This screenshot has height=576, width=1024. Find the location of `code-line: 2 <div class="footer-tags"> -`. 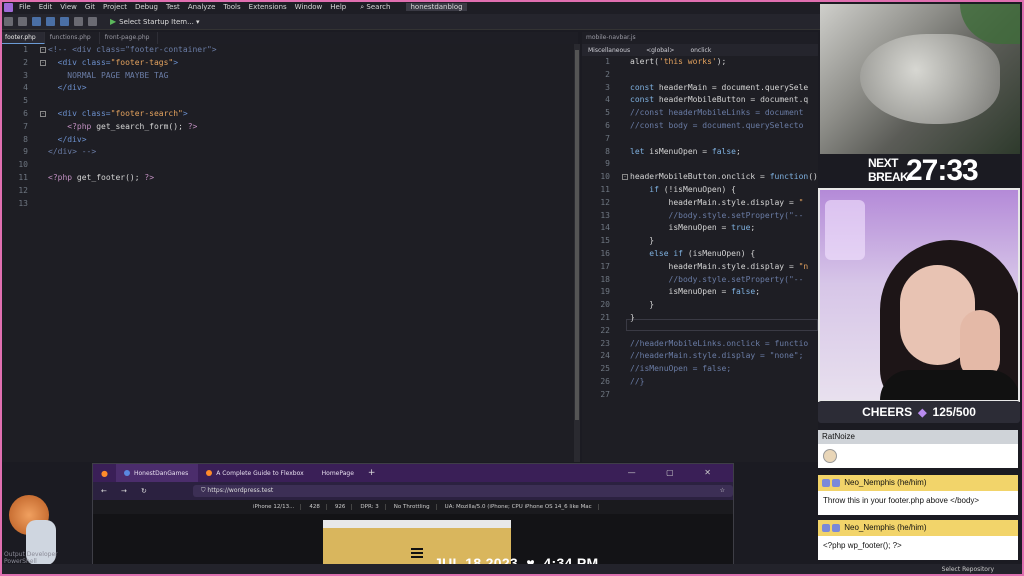

code-line: 2 <div class="footer-tags"> - is located at coordinates (289, 64).